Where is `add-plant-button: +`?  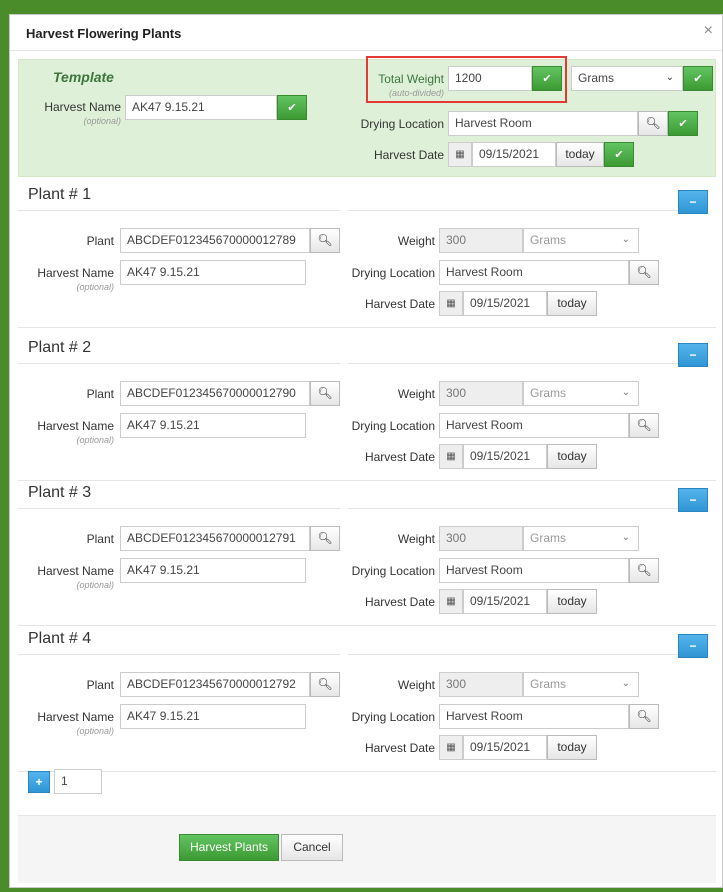
add-plant-button: + is located at coordinates (39, 782).